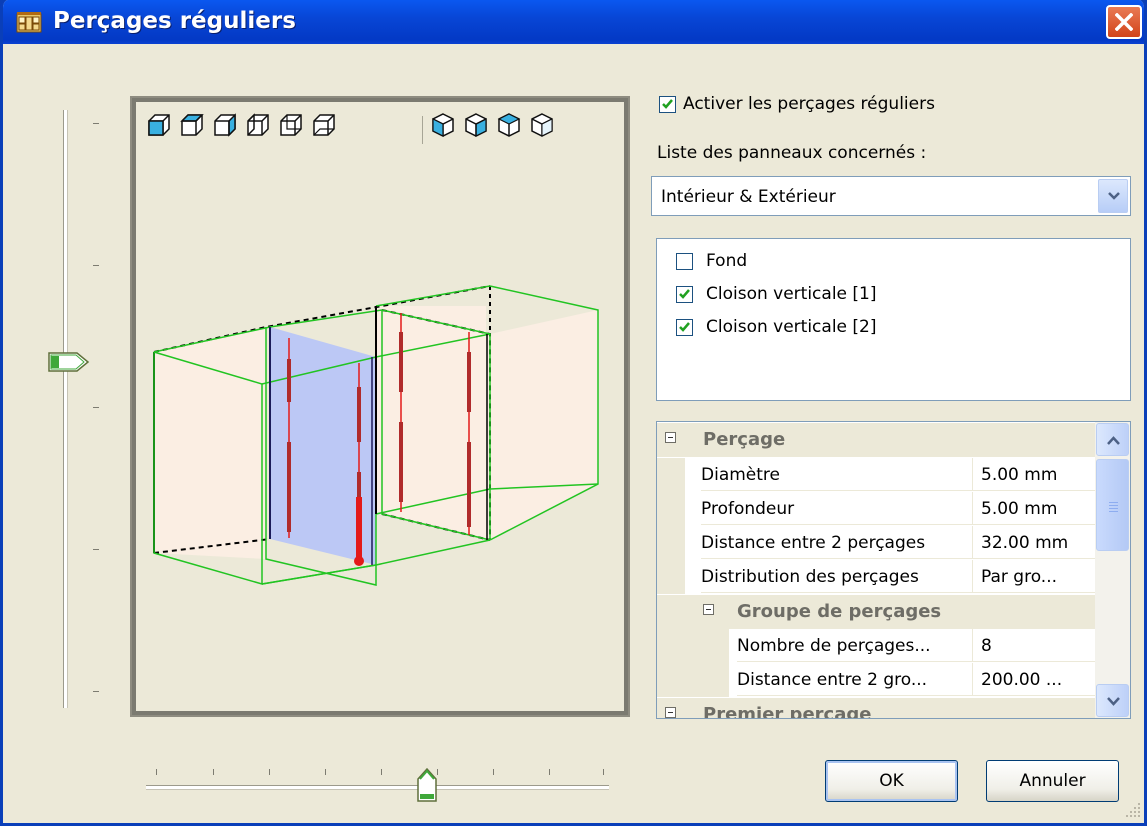  I want to click on horizontal-slider-thumb, so click(427, 785).